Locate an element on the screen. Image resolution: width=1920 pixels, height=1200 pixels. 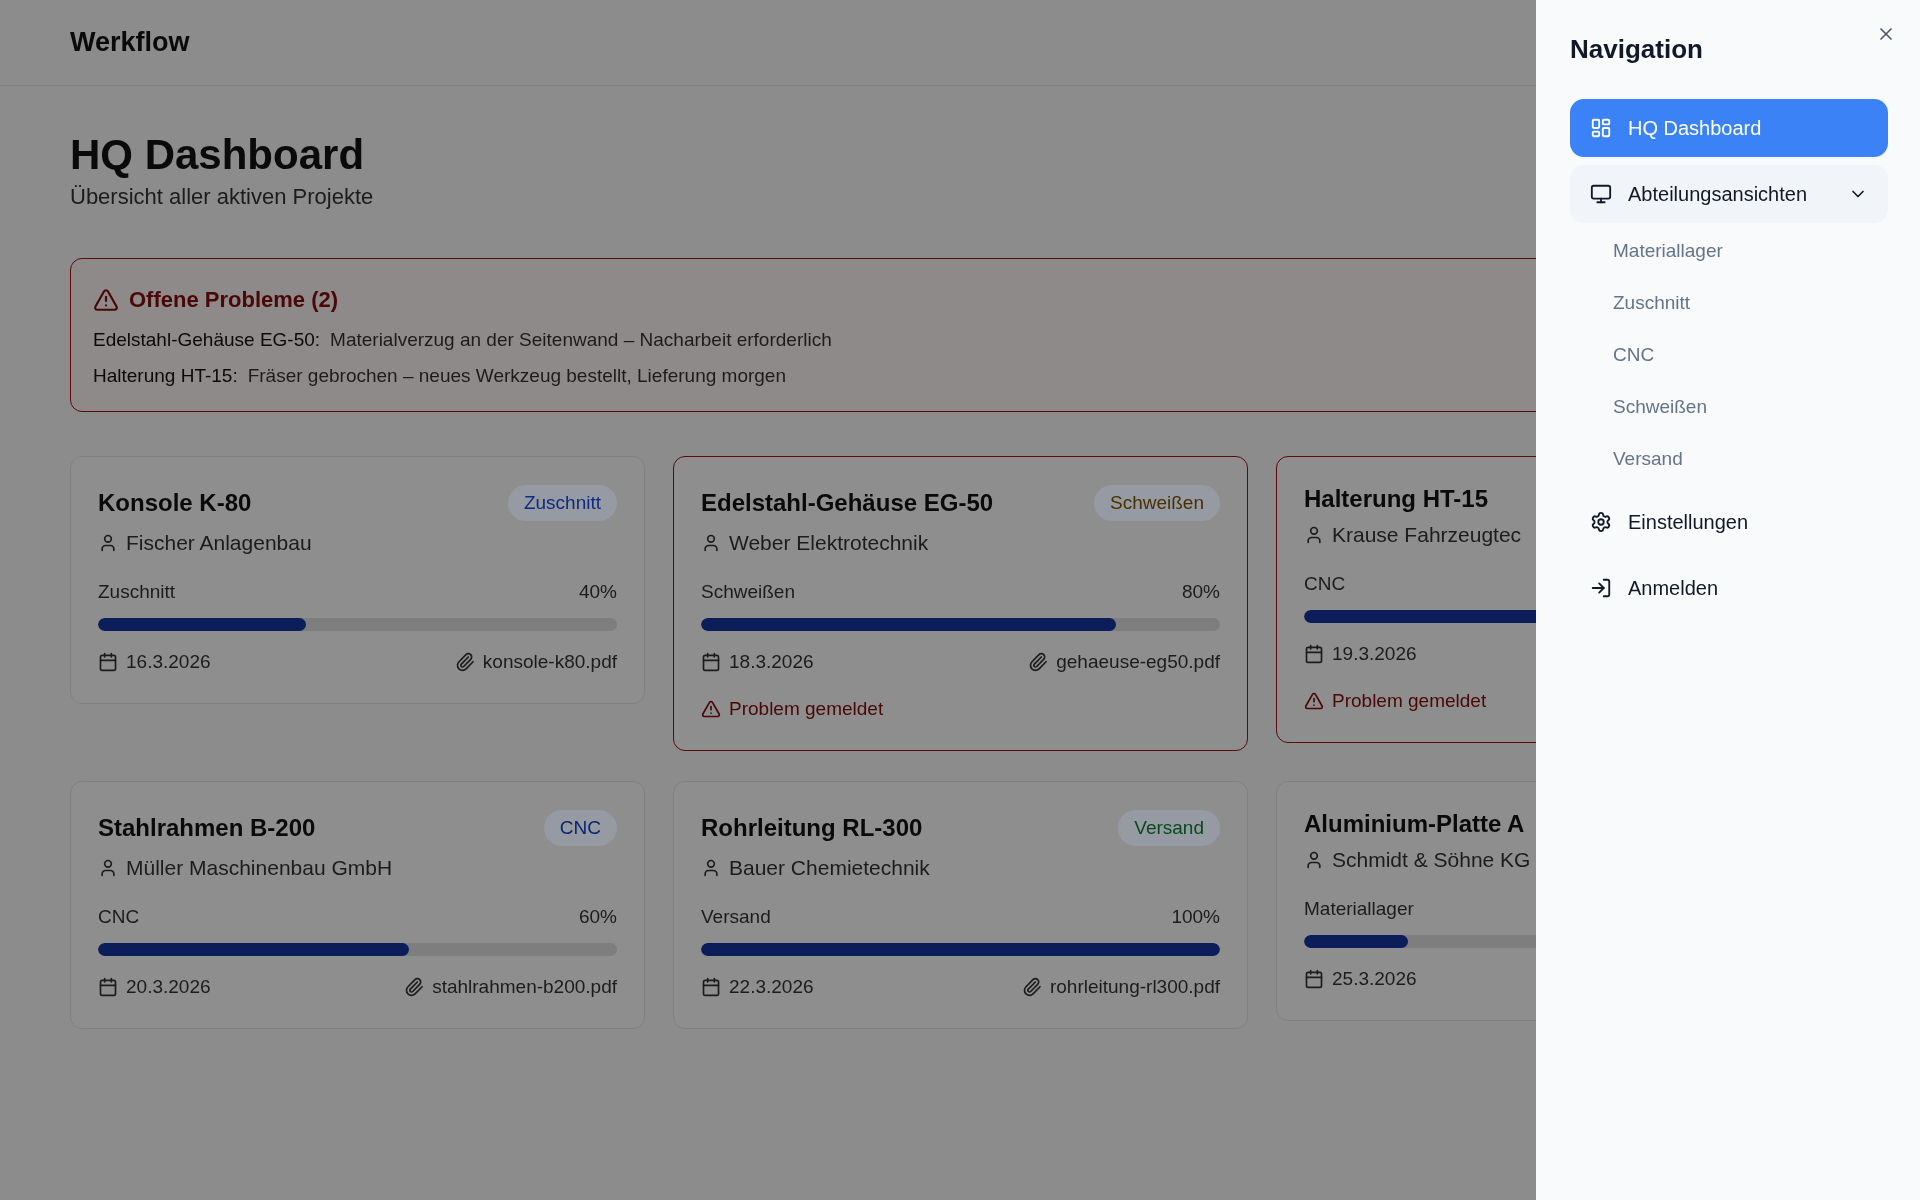
monitor-icon is located at coordinates (1601, 194).